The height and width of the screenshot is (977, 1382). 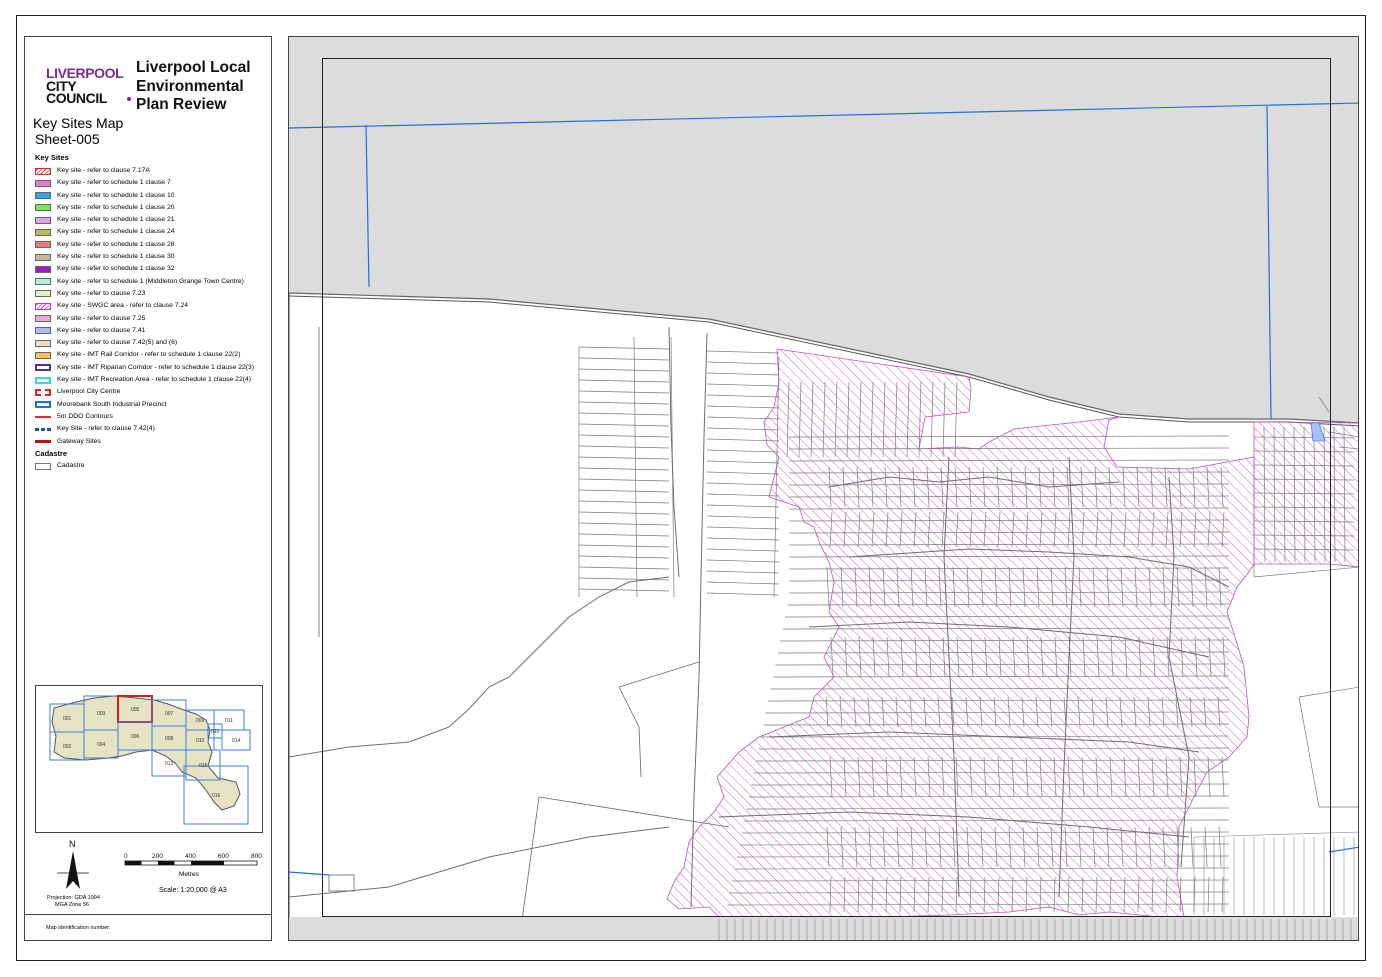 I want to click on map-name: Key Sites Map, so click(x=78, y=123).